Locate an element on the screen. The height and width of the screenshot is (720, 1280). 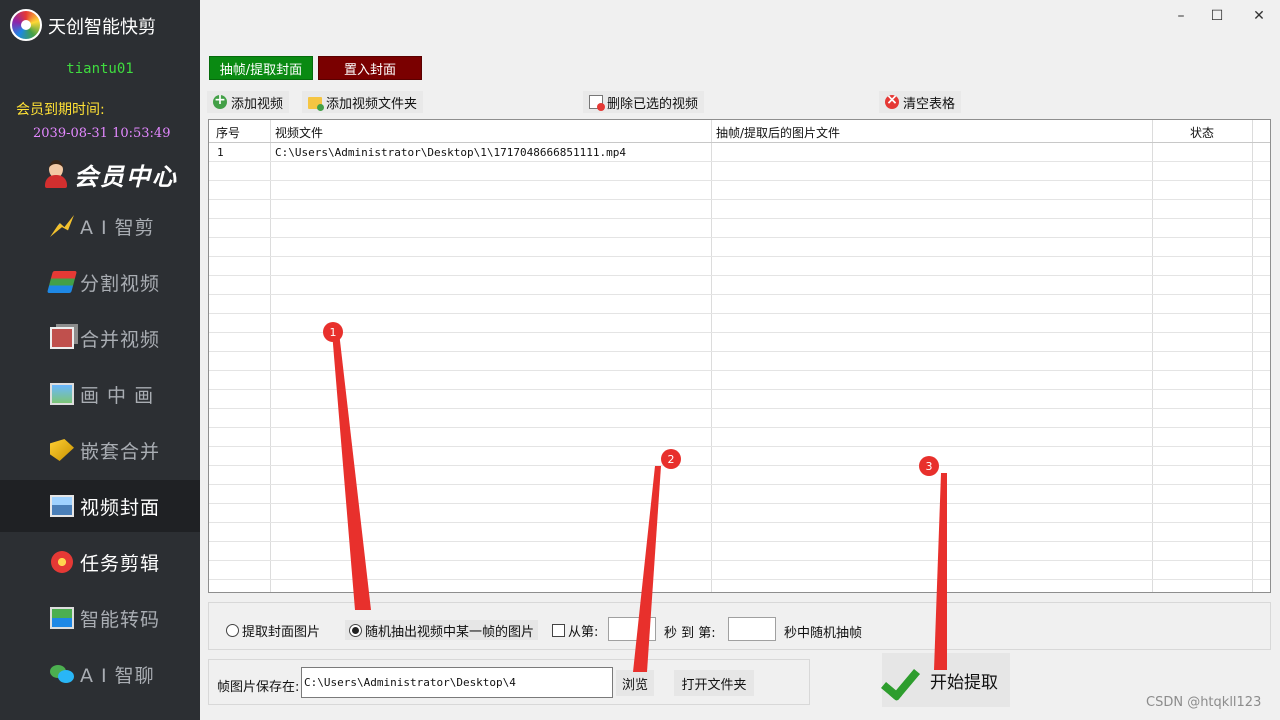
folder-add-icon is located at coordinates (316, 104).